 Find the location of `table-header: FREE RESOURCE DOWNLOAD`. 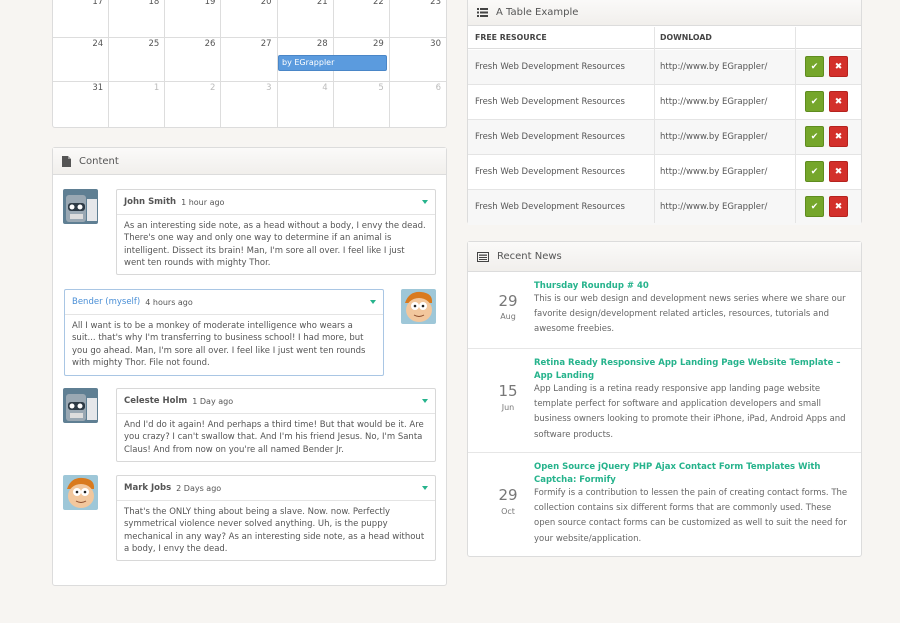

table-header: FREE RESOURCE DOWNLOAD is located at coordinates (664, 38).